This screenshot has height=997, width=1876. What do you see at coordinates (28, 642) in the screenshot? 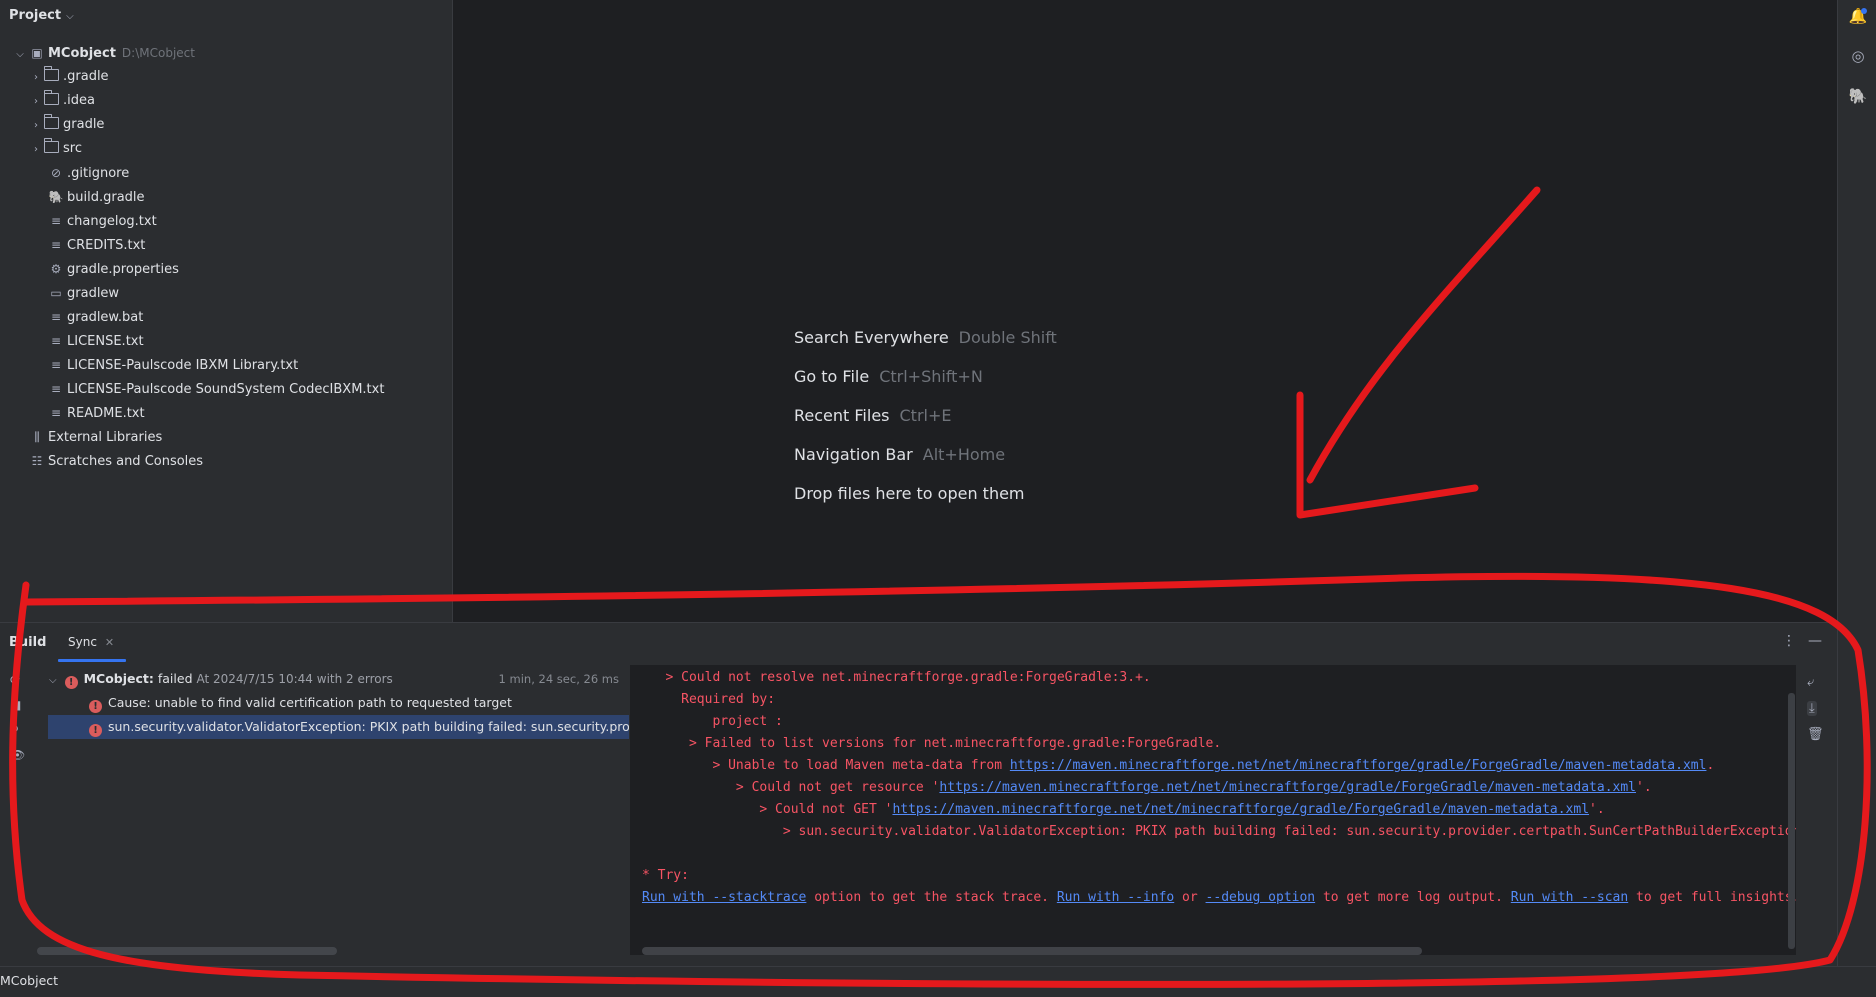
I see `build-title: Build` at bounding box center [28, 642].